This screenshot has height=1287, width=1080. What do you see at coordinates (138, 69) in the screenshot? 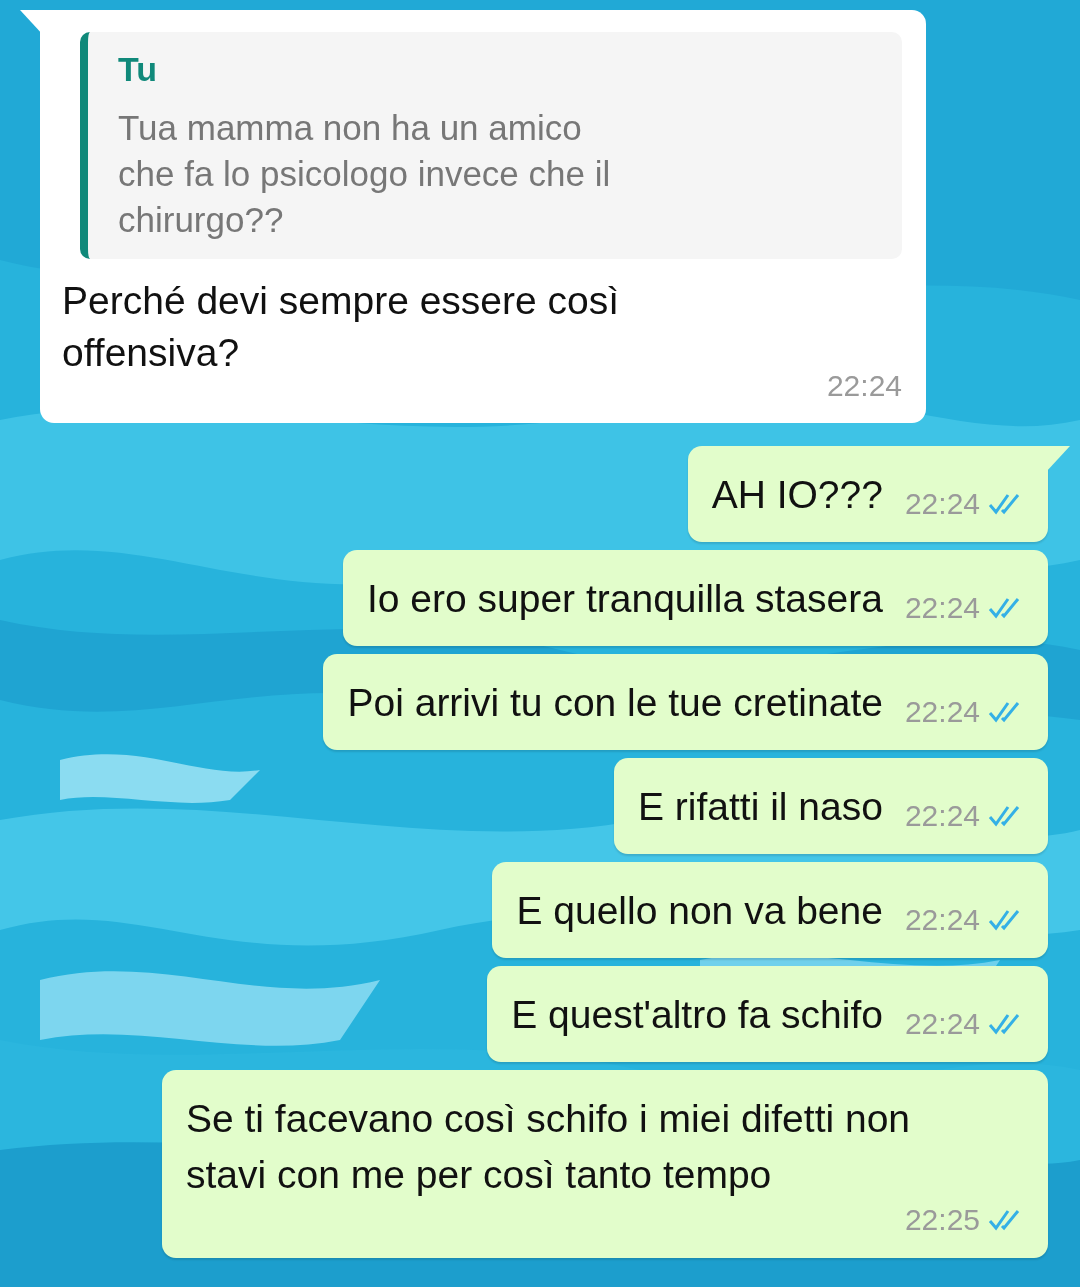
I see `quote-author: Tu` at bounding box center [138, 69].